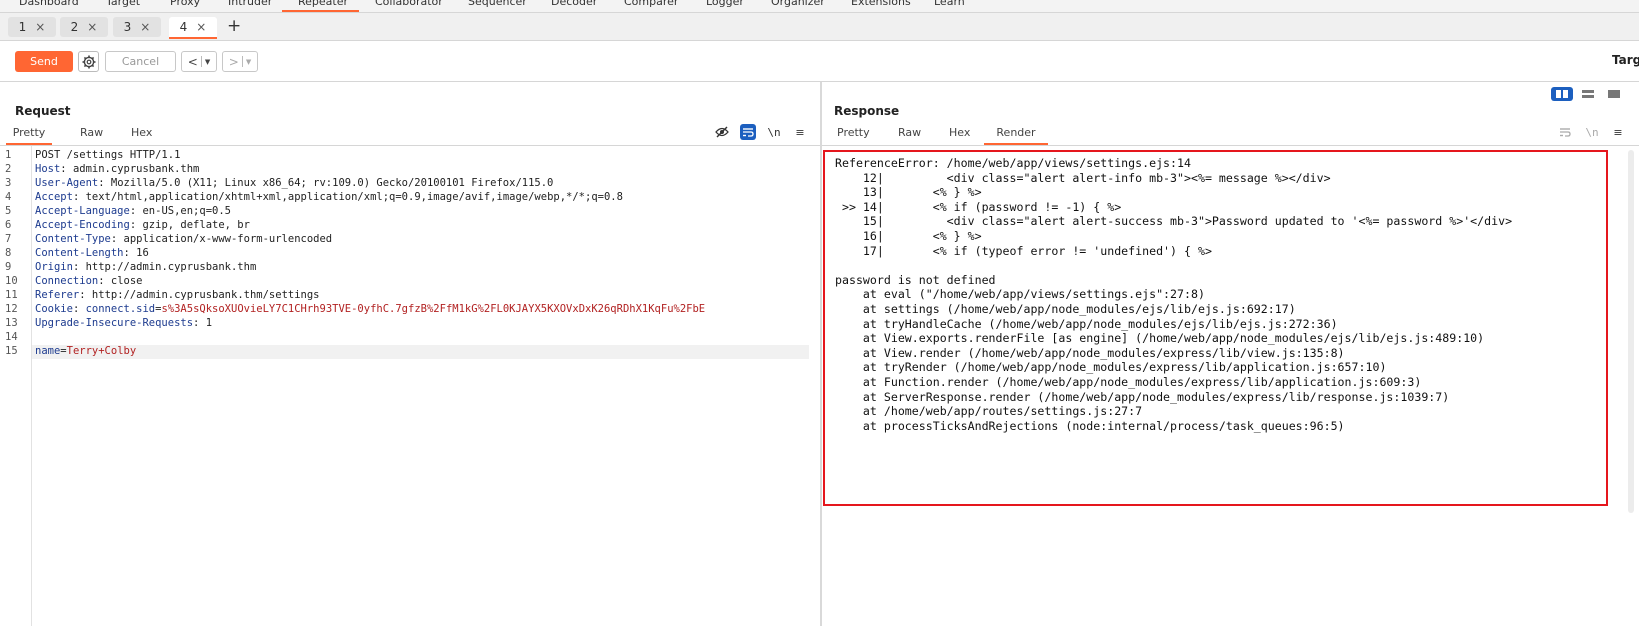 The height and width of the screenshot is (626, 1639). Describe the element at coordinates (11, 337) in the screenshot. I see `line-number: 14` at that location.